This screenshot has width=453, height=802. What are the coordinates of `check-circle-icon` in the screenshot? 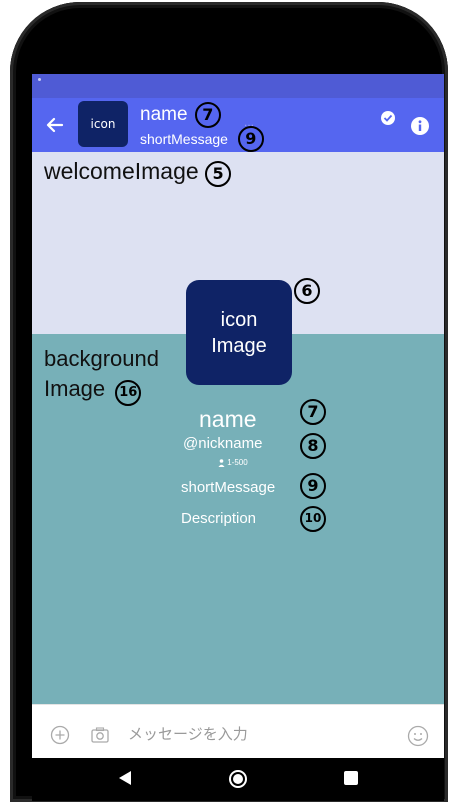 It's located at (388, 118).